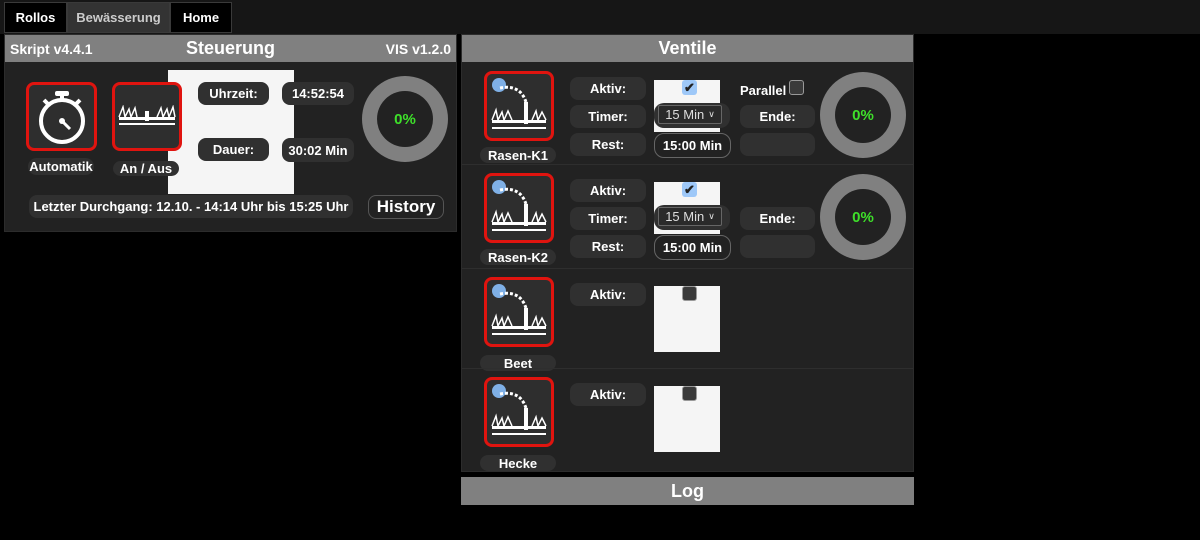  I want to click on tab-rollos: Rollos, so click(35, 17).